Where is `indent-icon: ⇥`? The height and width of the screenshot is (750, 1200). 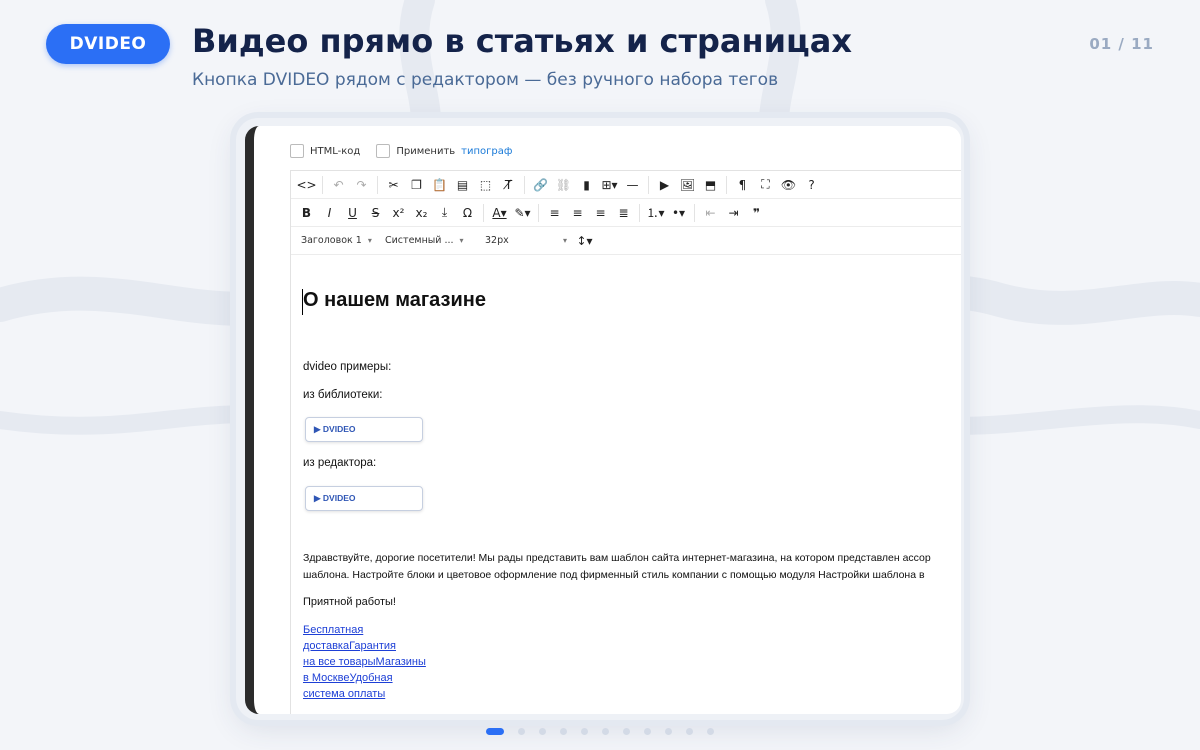
indent-icon: ⇥ is located at coordinates (733, 213).